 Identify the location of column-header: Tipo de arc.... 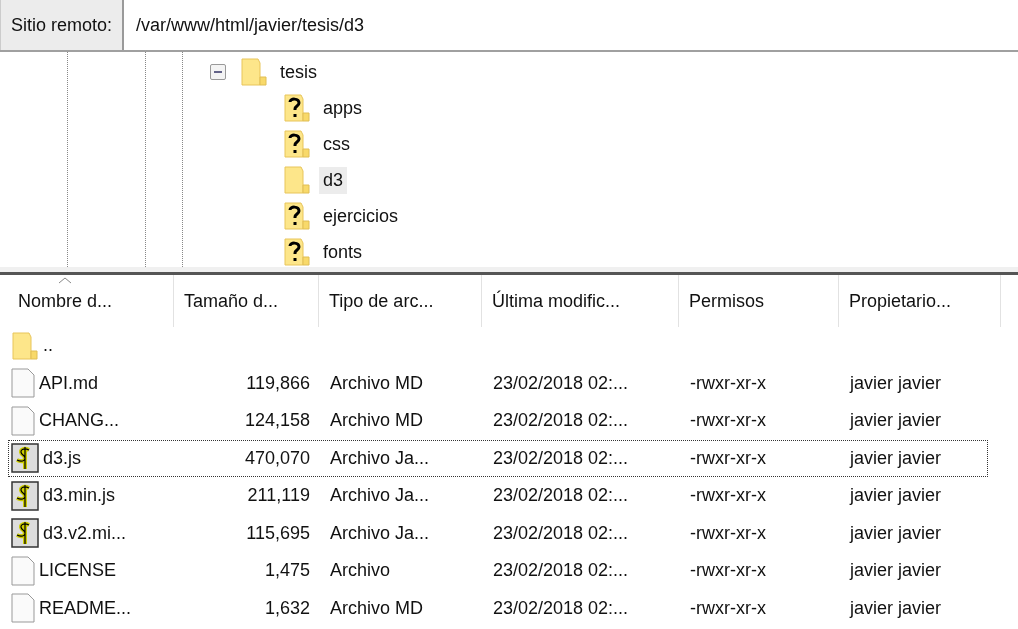
(400, 301).